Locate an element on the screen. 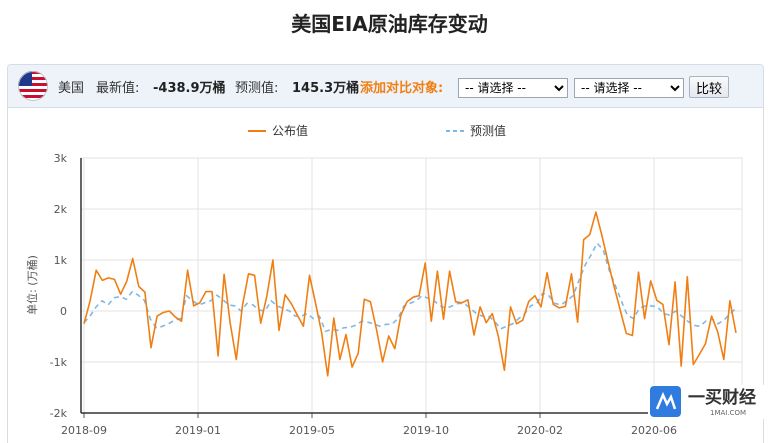 The height and width of the screenshot is (443, 779). site-logo: 一买财经 1MAI.COM is located at coordinates (713, 402).